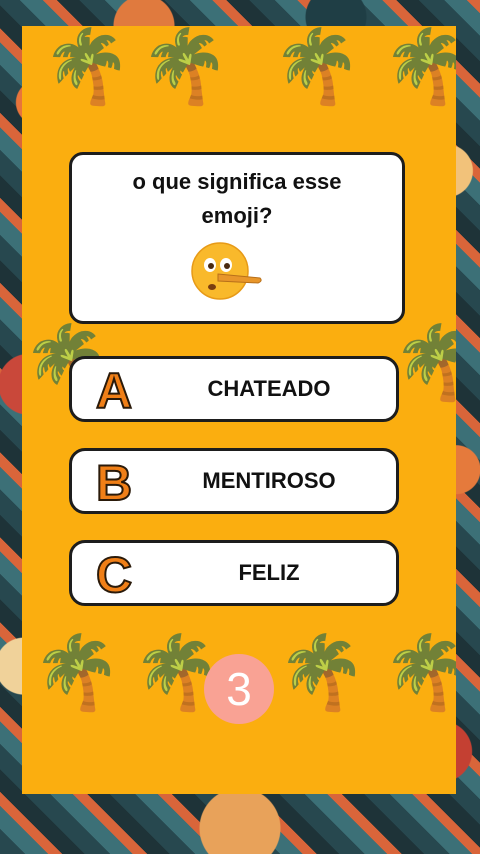 This screenshot has width=480, height=854. What do you see at coordinates (114, 483) in the screenshot?
I see `answer-letter: B` at bounding box center [114, 483].